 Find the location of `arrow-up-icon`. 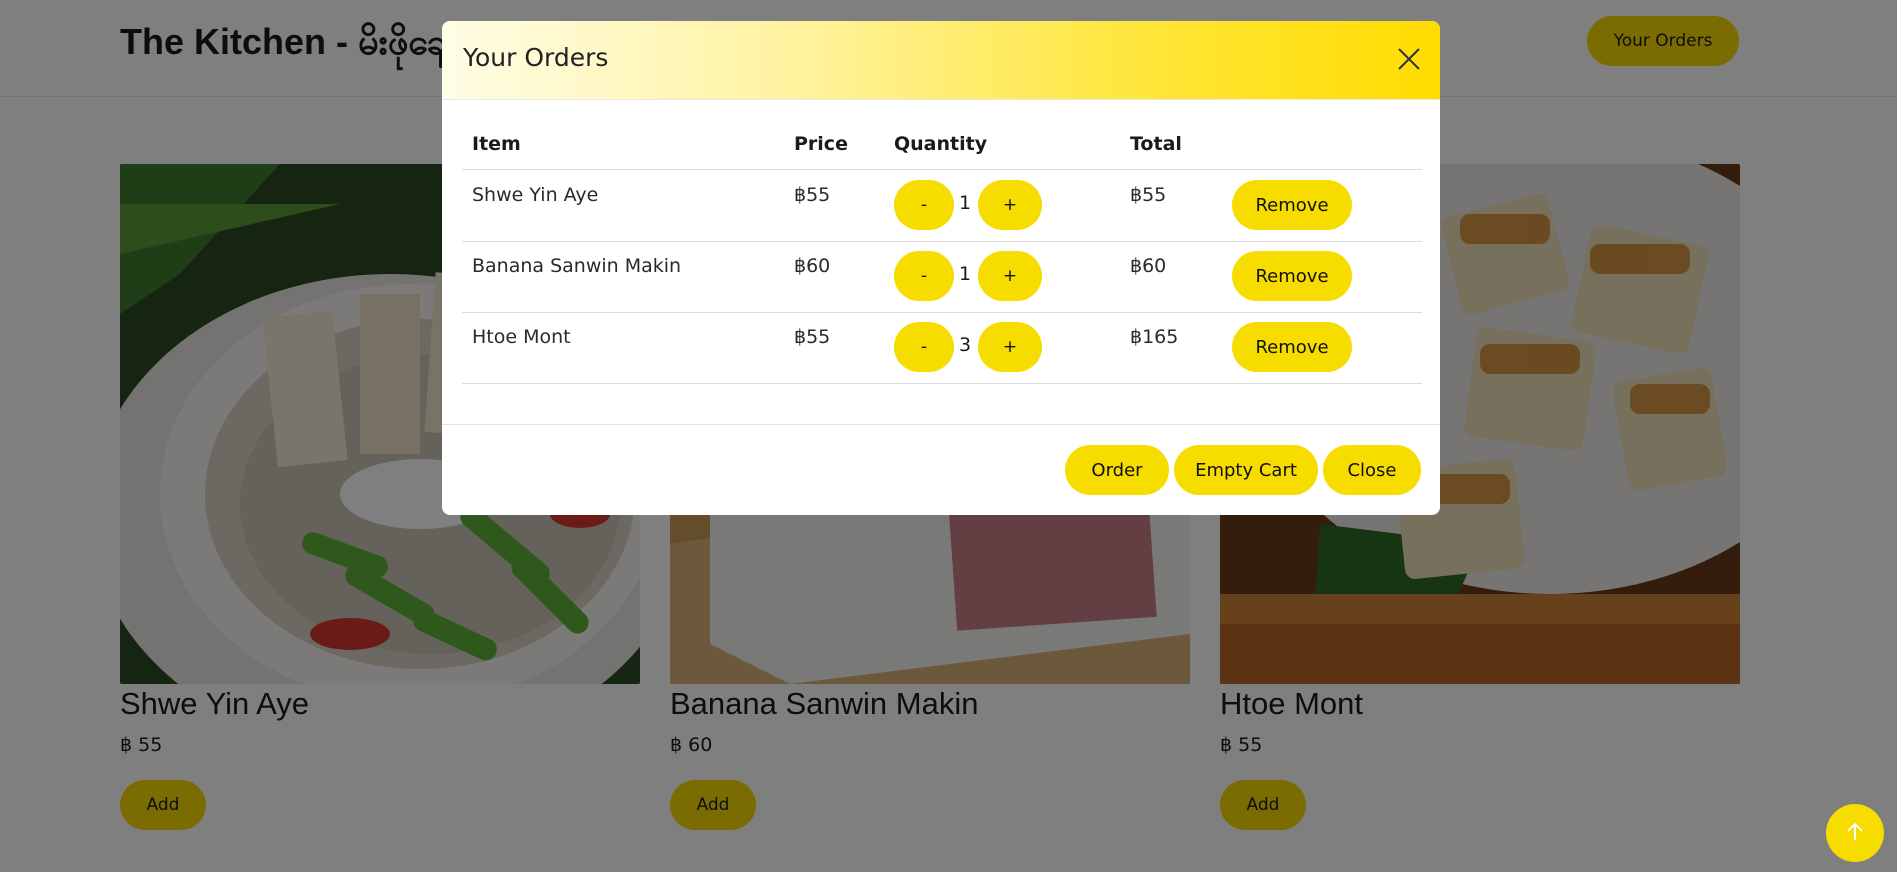

arrow-up-icon is located at coordinates (1855, 833).